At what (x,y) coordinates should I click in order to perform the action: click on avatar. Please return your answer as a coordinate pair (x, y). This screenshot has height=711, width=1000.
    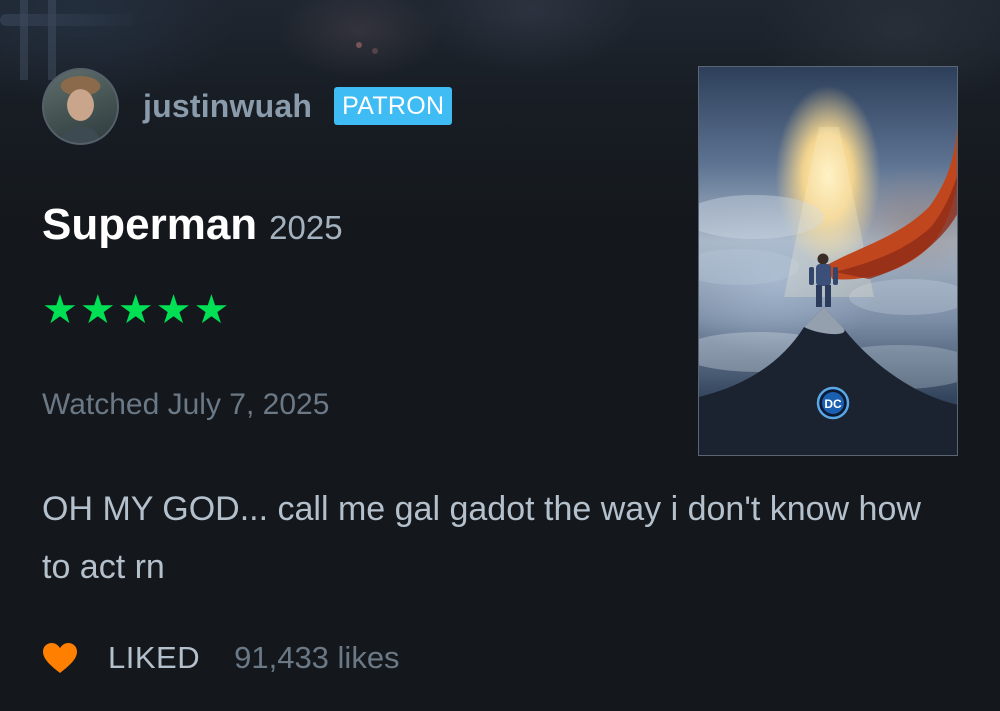
    Looking at the image, I should click on (80, 106).